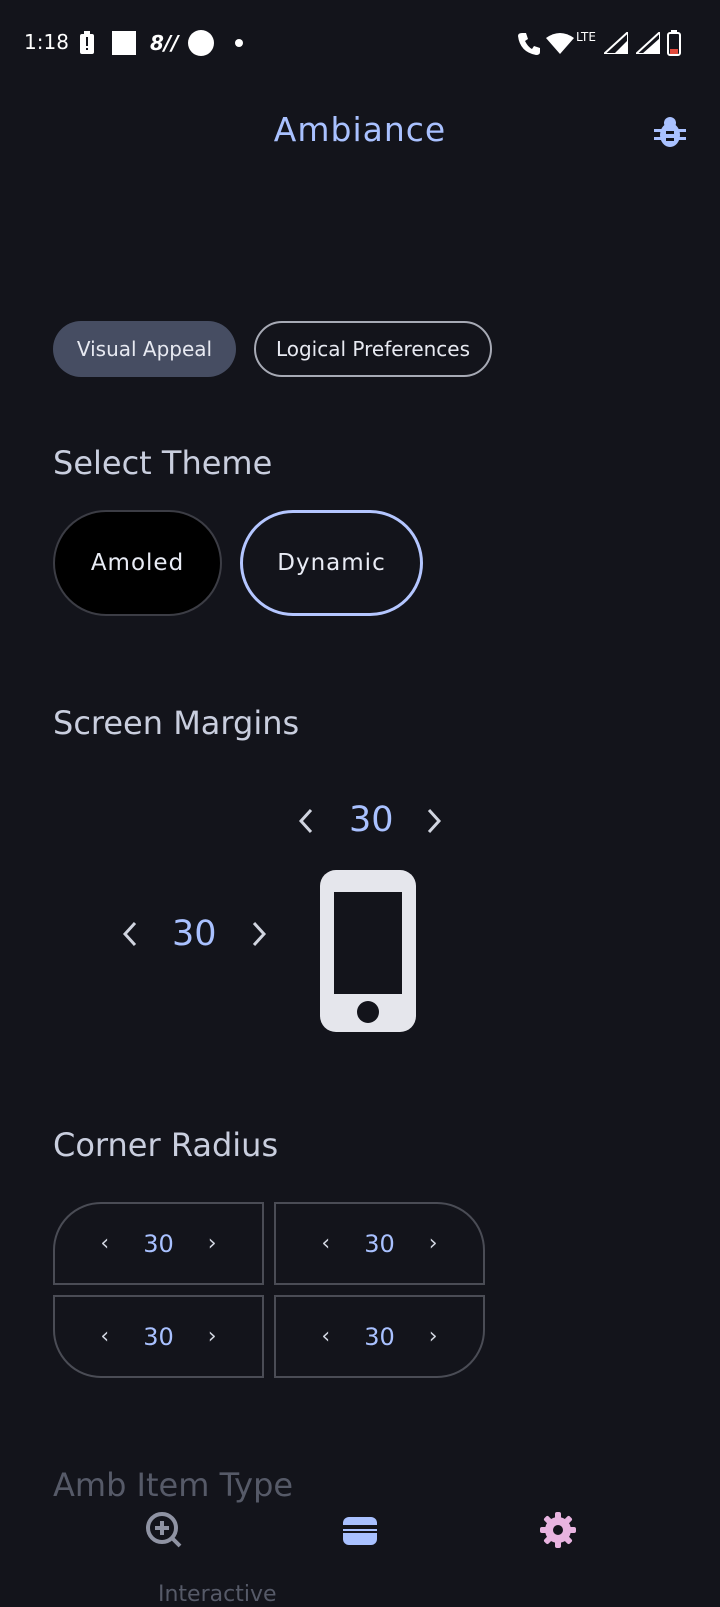 The image size is (720, 1607). Describe the element at coordinates (529, 44) in the screenshot. I see `wifi-call-icon` at that location.